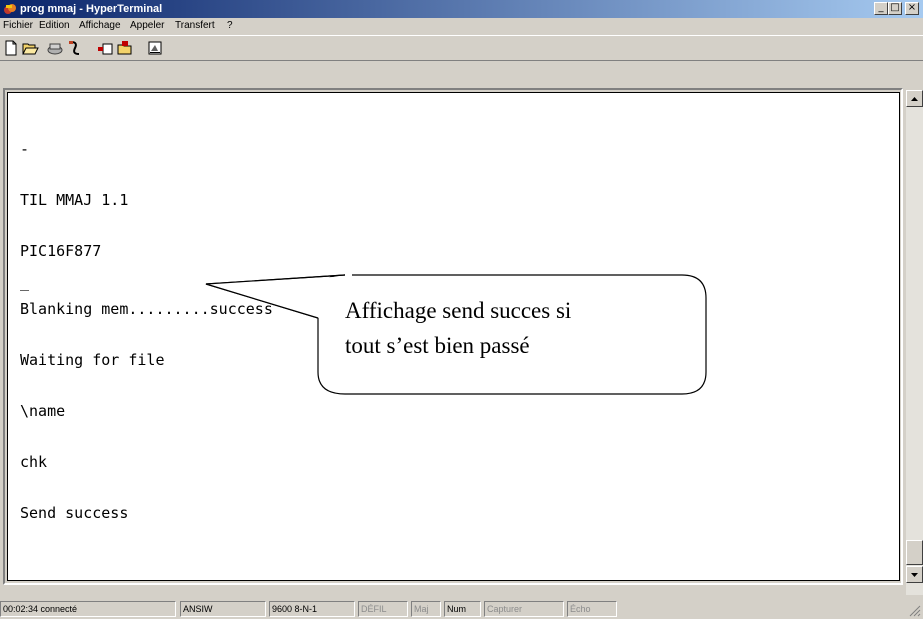 The width and height of the screenshot is (923, 619). Describe the element at coordinates (426, 609) in the screenshot. I see `status-caps: Maj` at that location.